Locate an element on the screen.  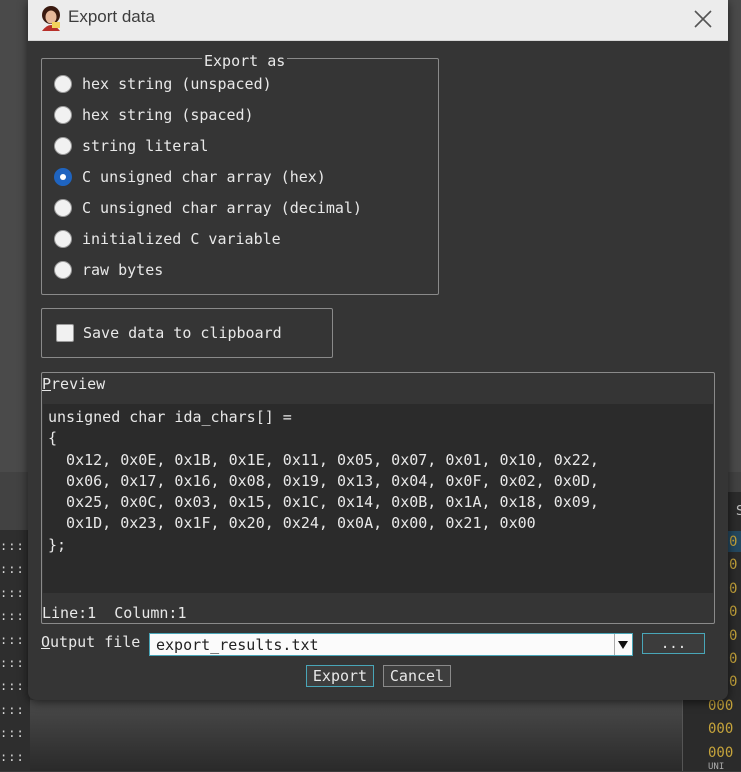
option-hex-string-spaced: hex string (spaced) is located at coordinates (154, 115).